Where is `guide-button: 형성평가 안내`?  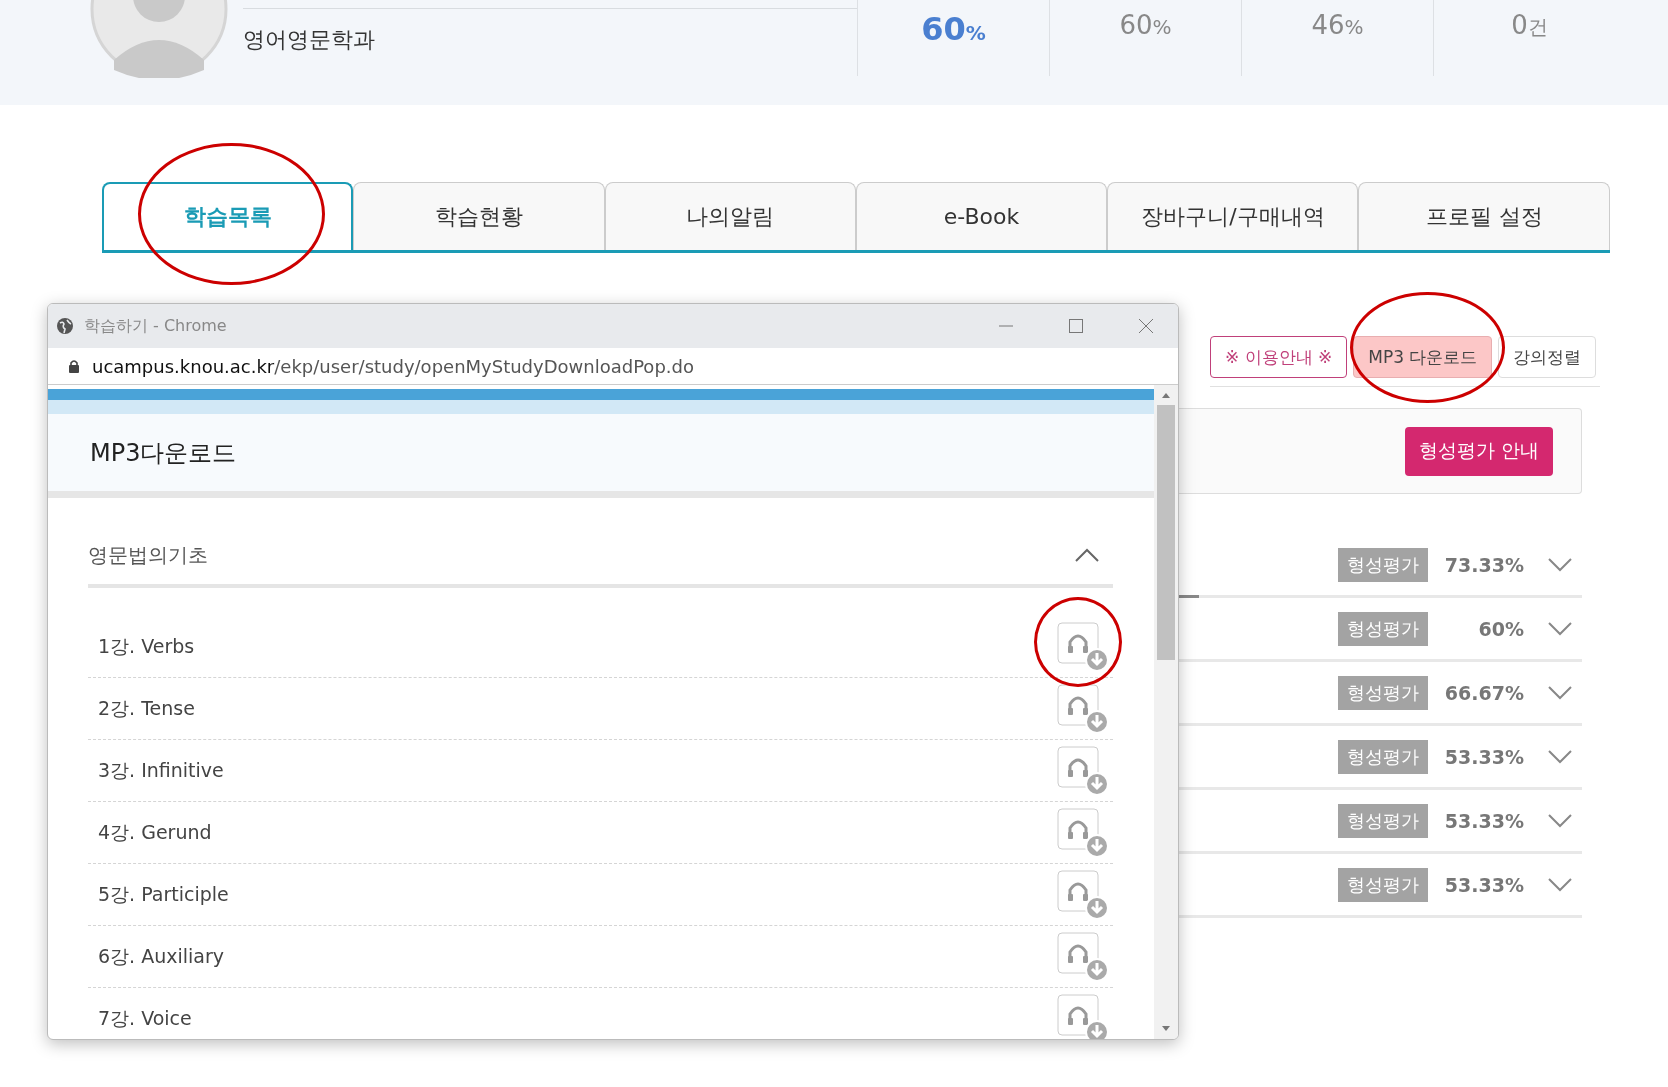 guide-button: 형성평가 안내 is located at coordinates (1478, 451).